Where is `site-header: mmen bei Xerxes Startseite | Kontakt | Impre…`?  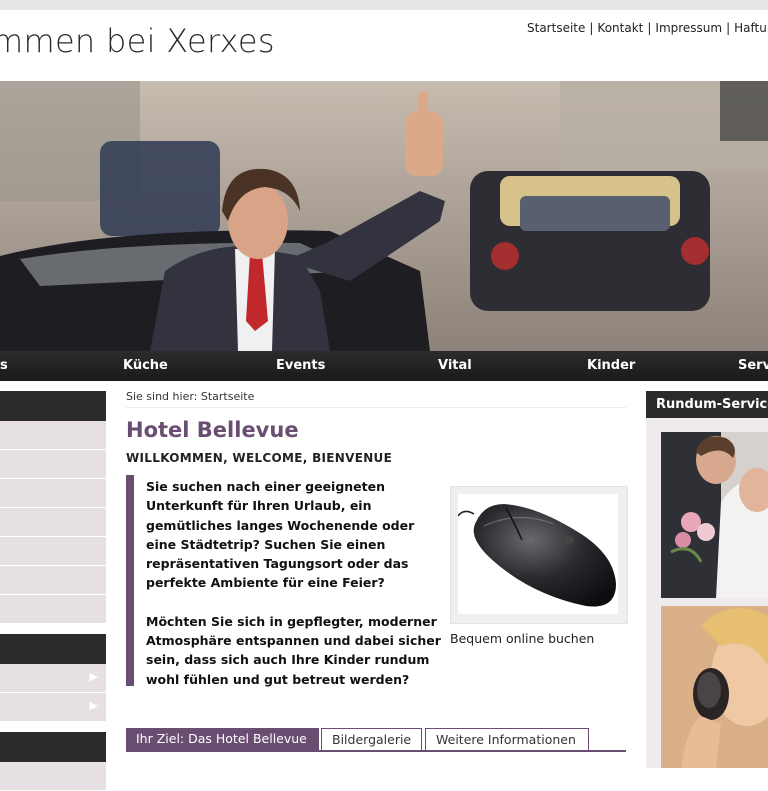
site-header: mmen bei Xerxes Startseite | Kontakt | Impre… is located at coordinates (384, 45).